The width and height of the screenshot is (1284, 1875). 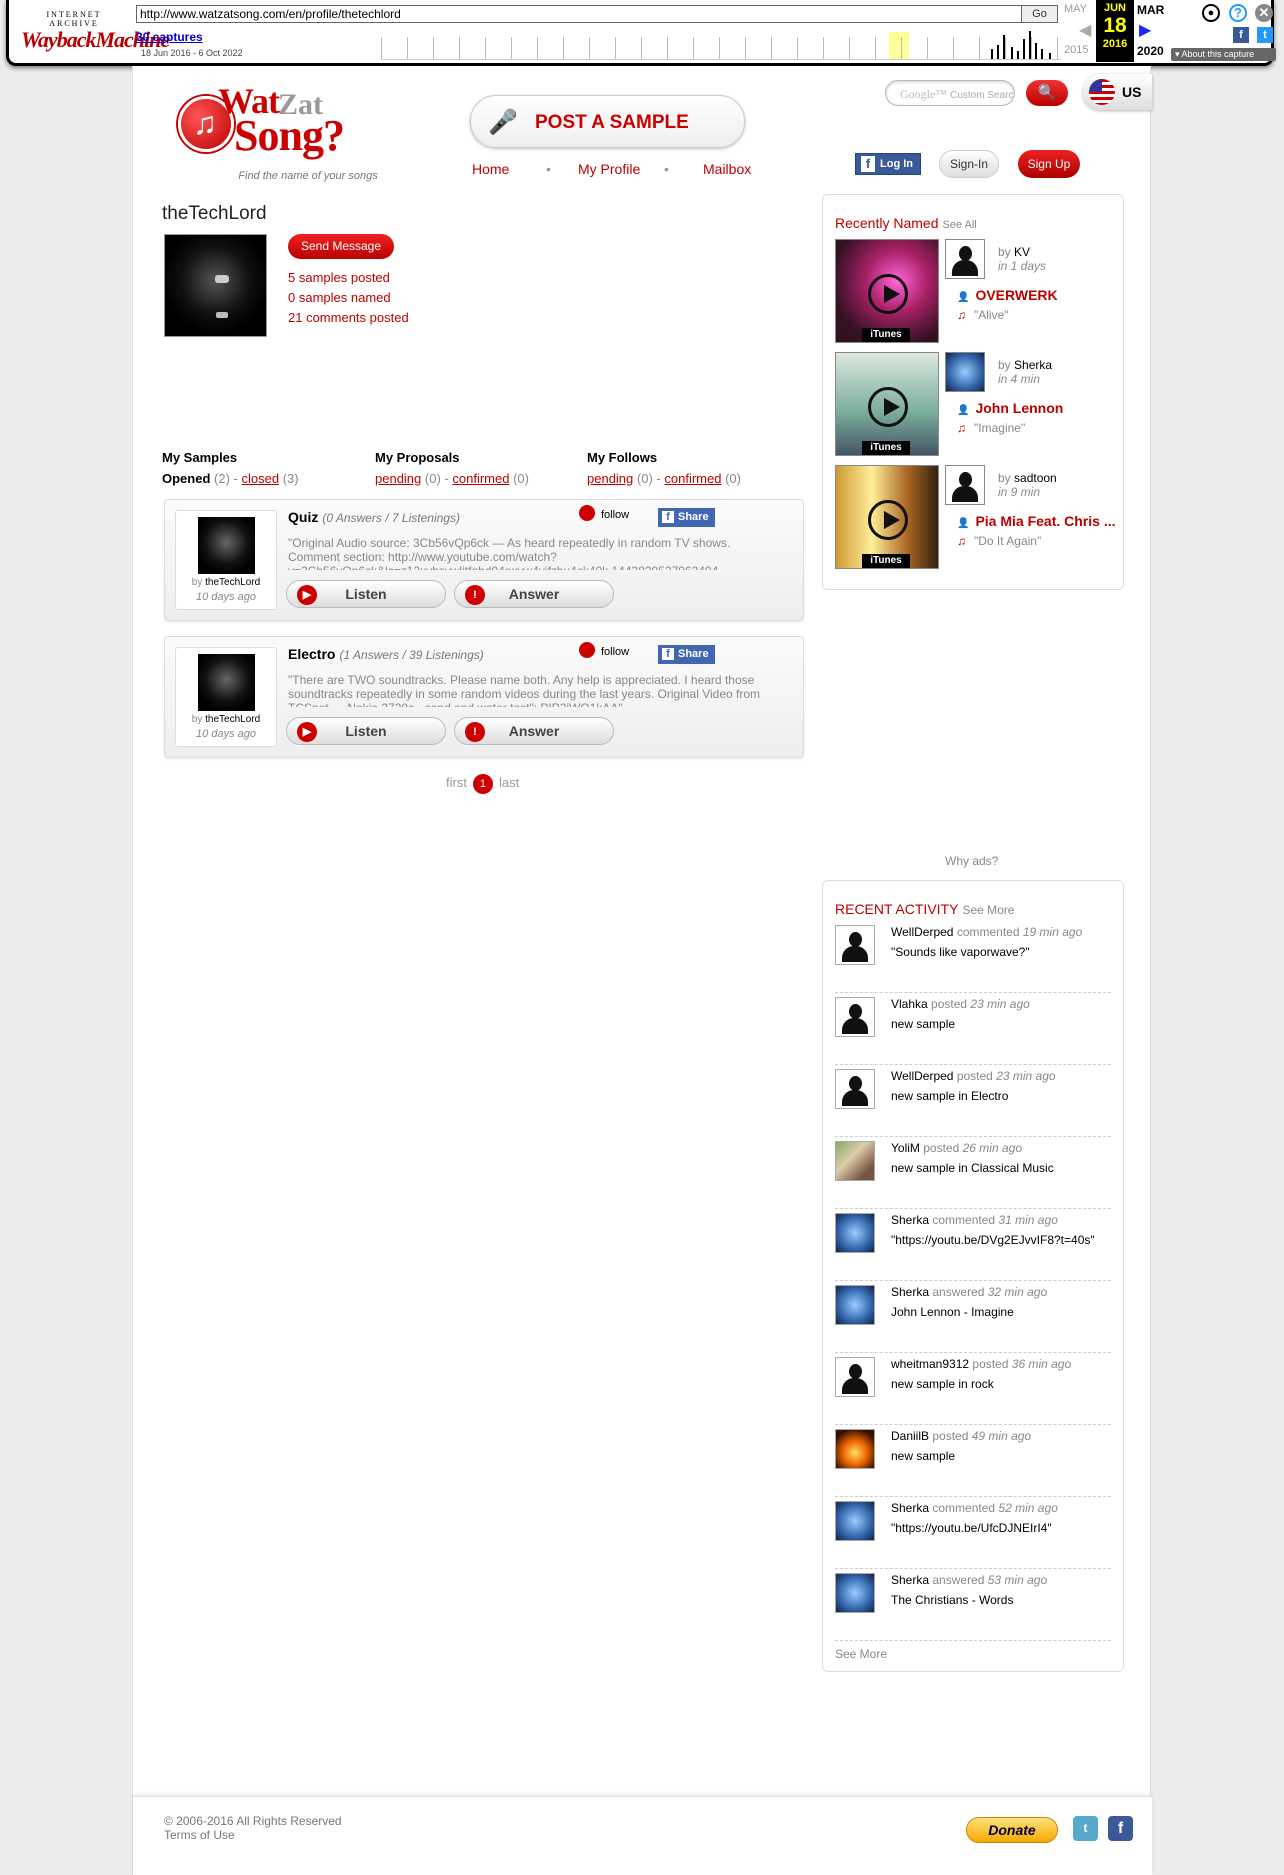 What do you see at coordinates (949, 1096) in the screenshot?
I see `activity-text: new sample in Electro` at bounding box center [949, 1096].